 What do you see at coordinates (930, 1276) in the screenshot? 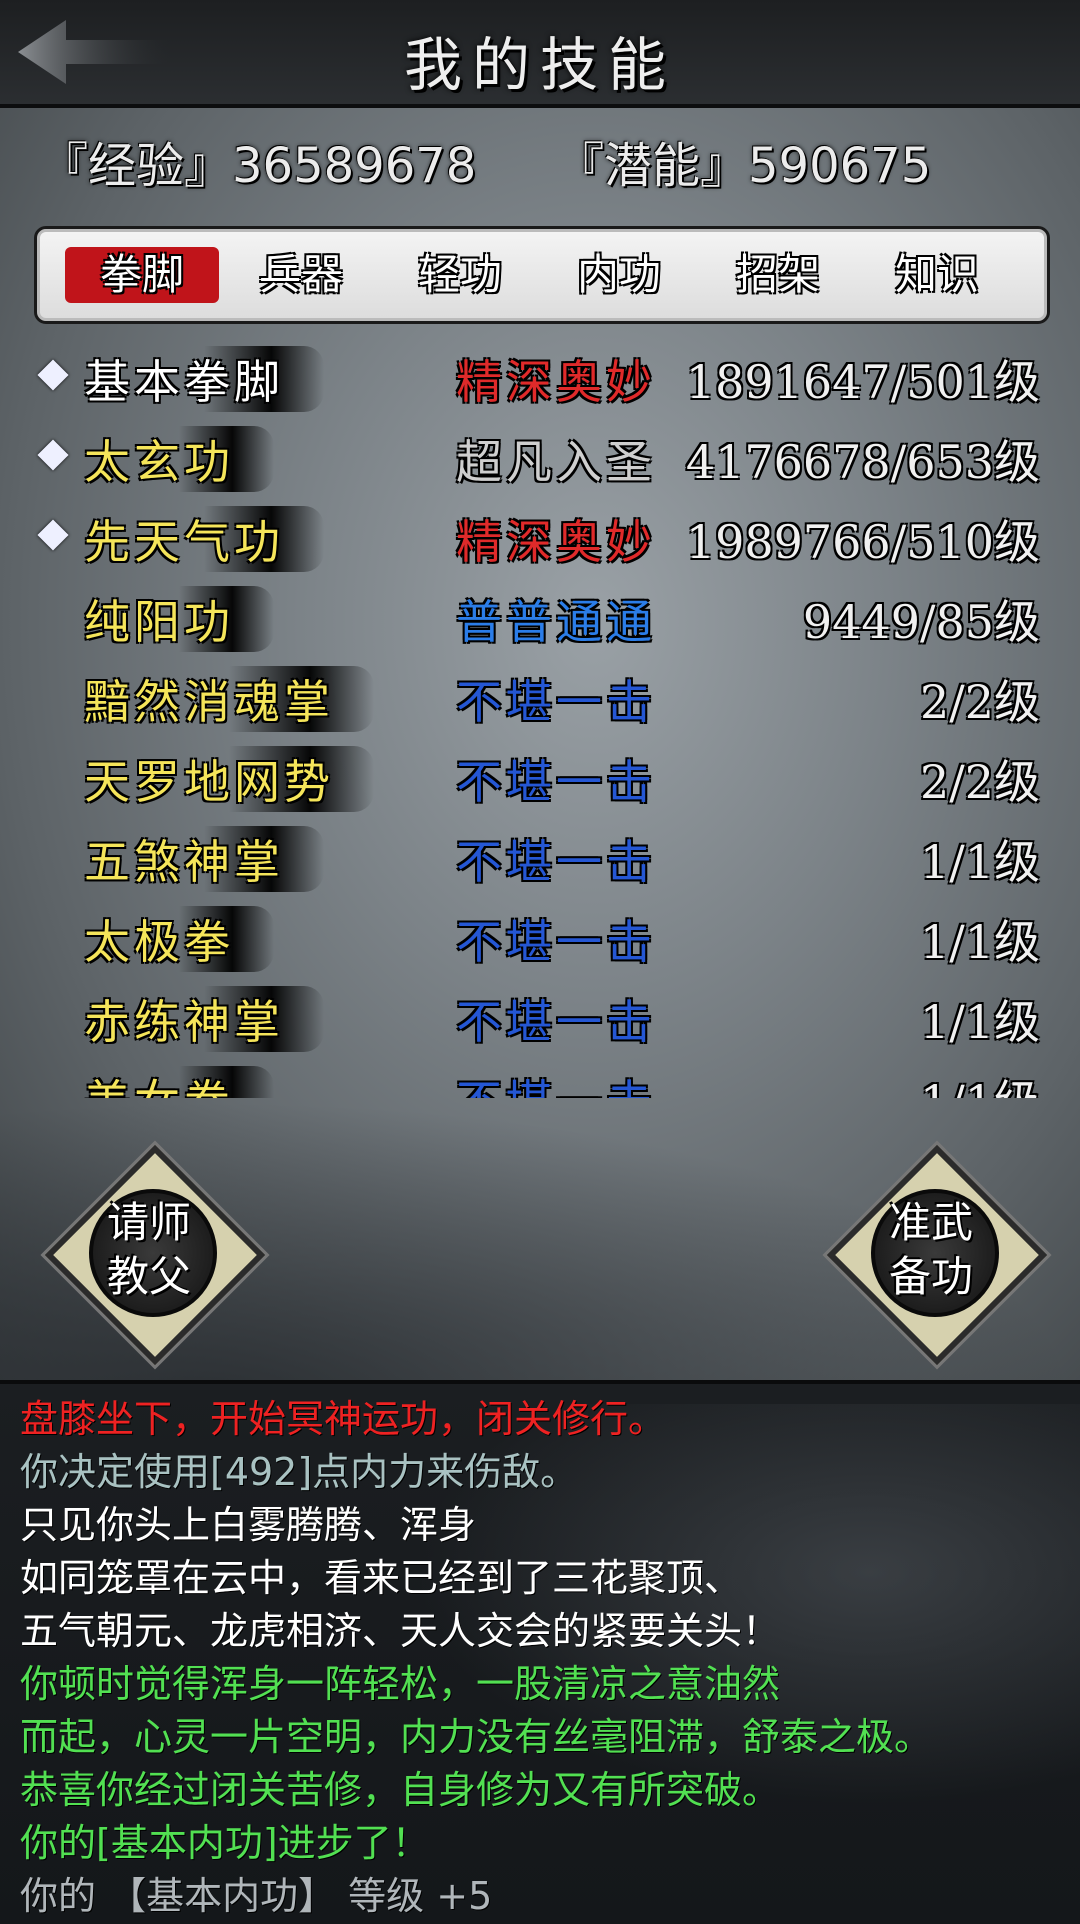
I see `prepare-skill-label-2: 备功` at bounding box center [930, 1276].